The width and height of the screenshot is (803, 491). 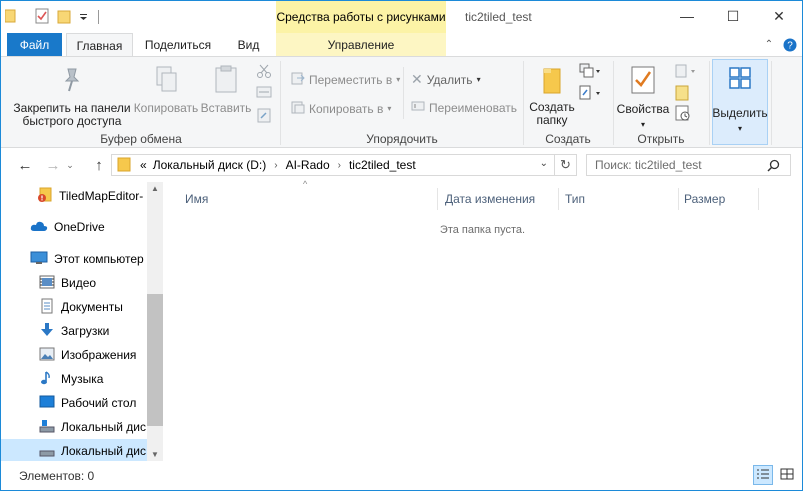 What do you see at coordinates (718, 199) in the screenshot?
I see `column-header-size: Размер` at bounding box center [718, 199].